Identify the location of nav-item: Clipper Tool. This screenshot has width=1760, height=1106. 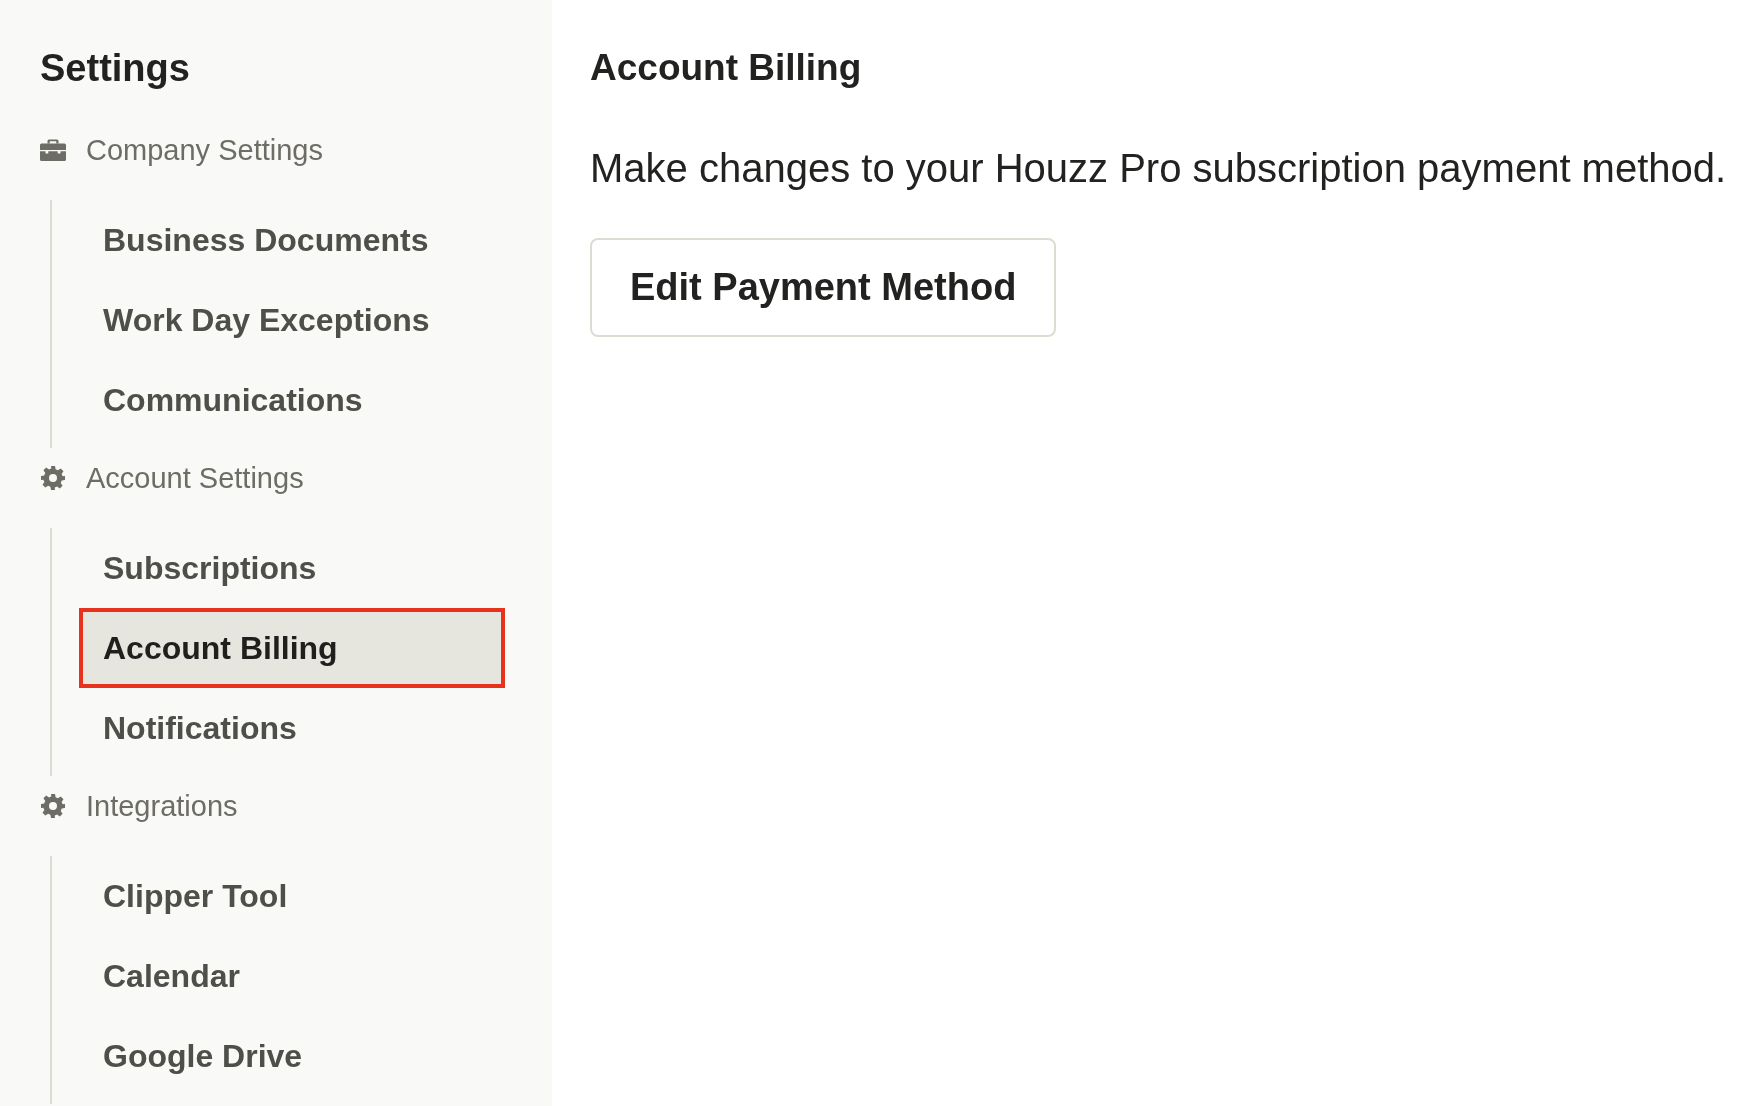
(292, 896).